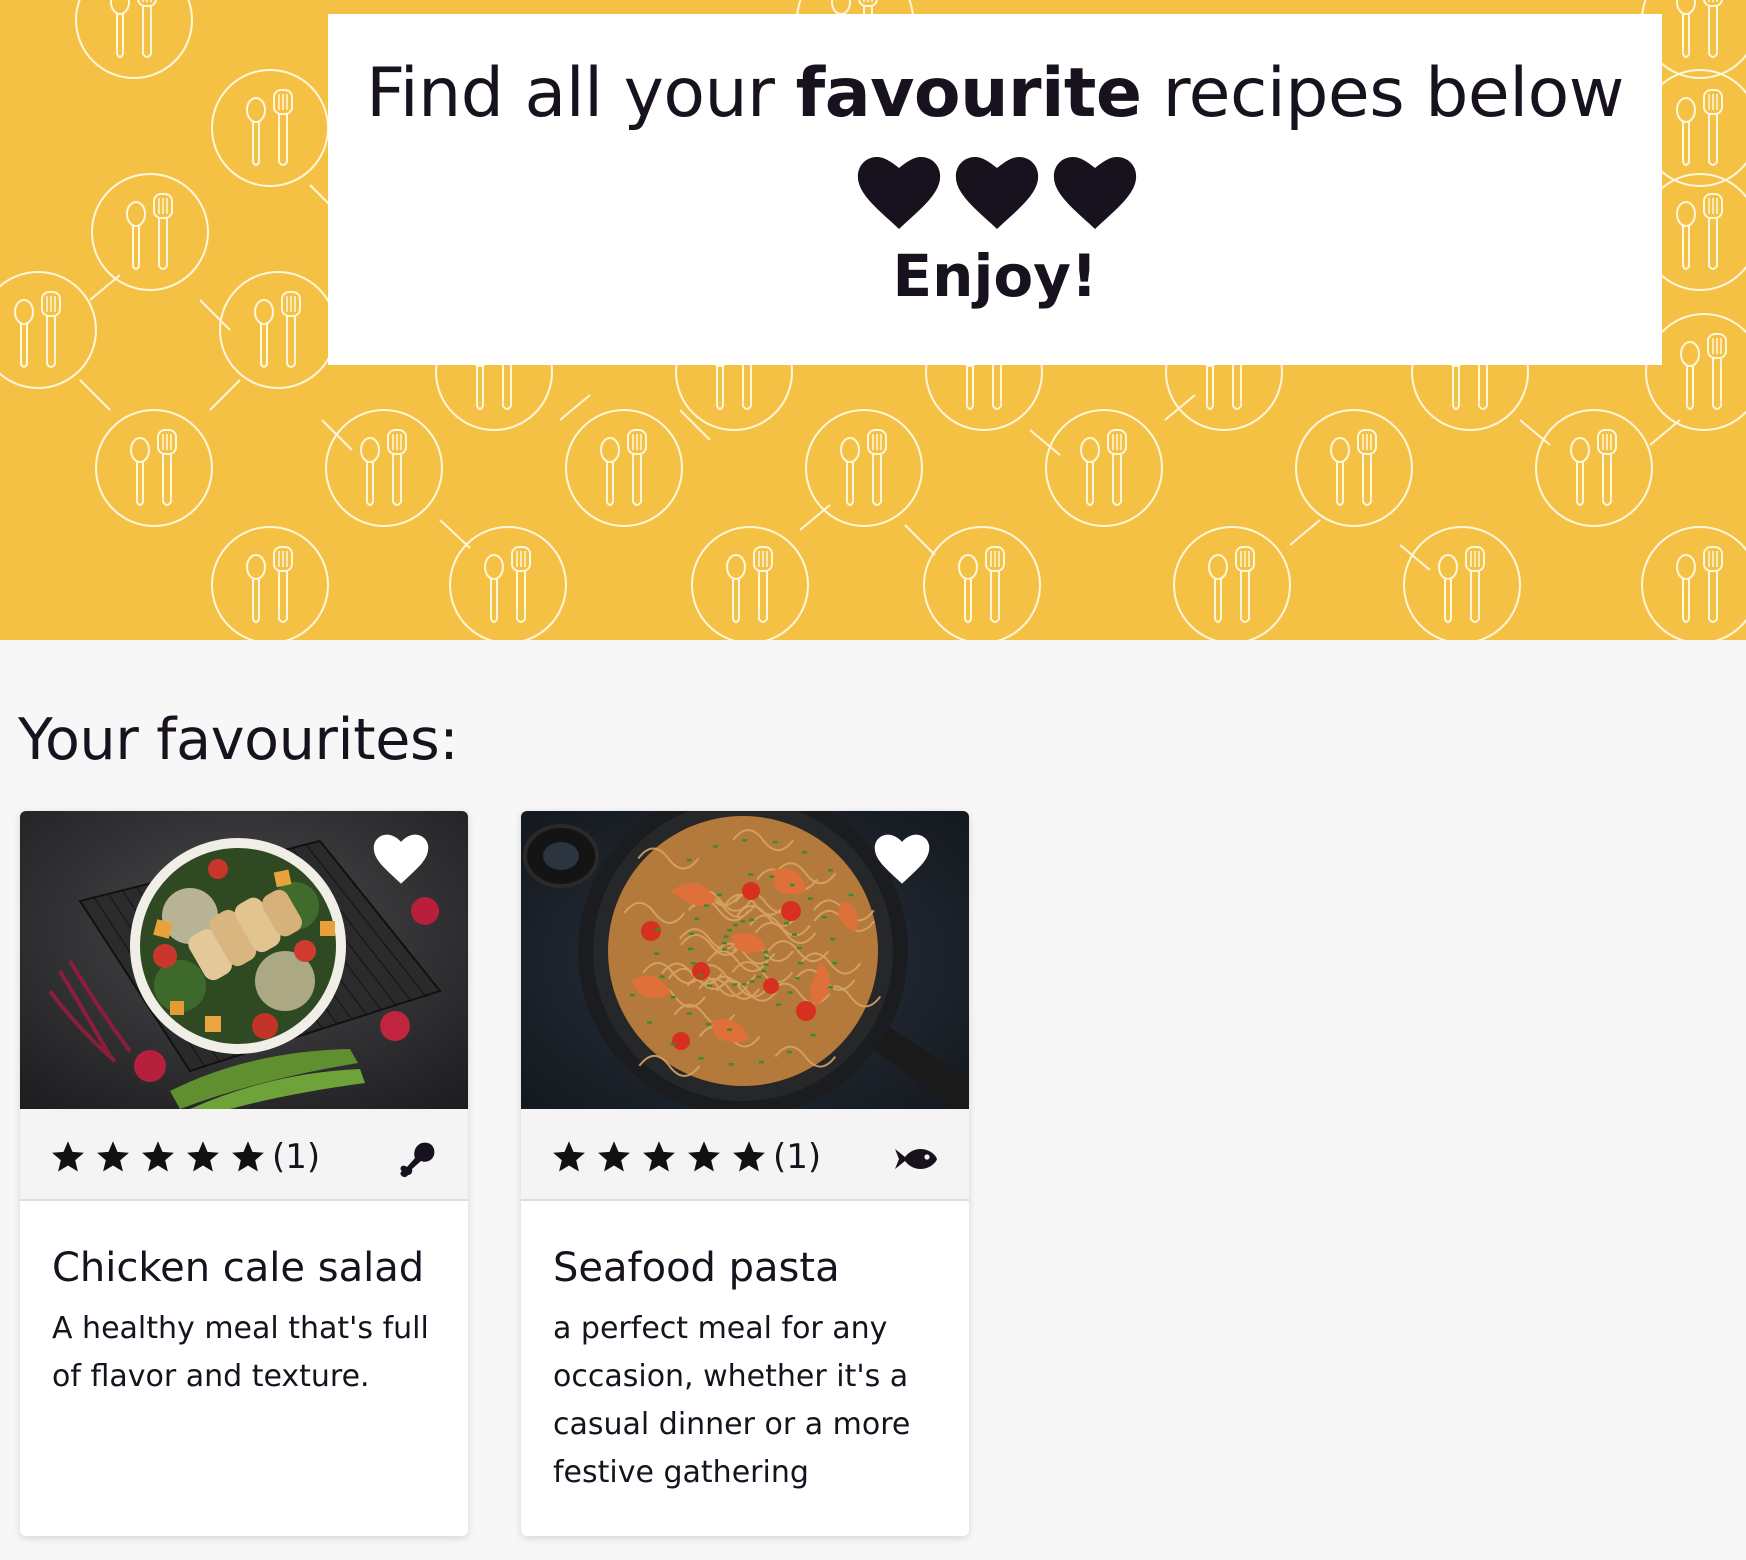 Image resolution: width=1746 pixels, height=1560 pixels. I want to click on hero-title: Find all your favourite recipes below, so click(995, 141).